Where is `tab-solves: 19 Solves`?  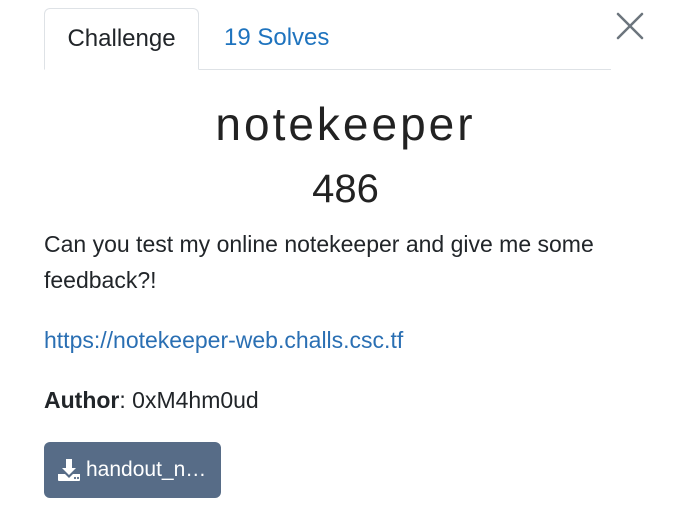 tab-solves: 19 Solves is located at coordinates (272, 39).